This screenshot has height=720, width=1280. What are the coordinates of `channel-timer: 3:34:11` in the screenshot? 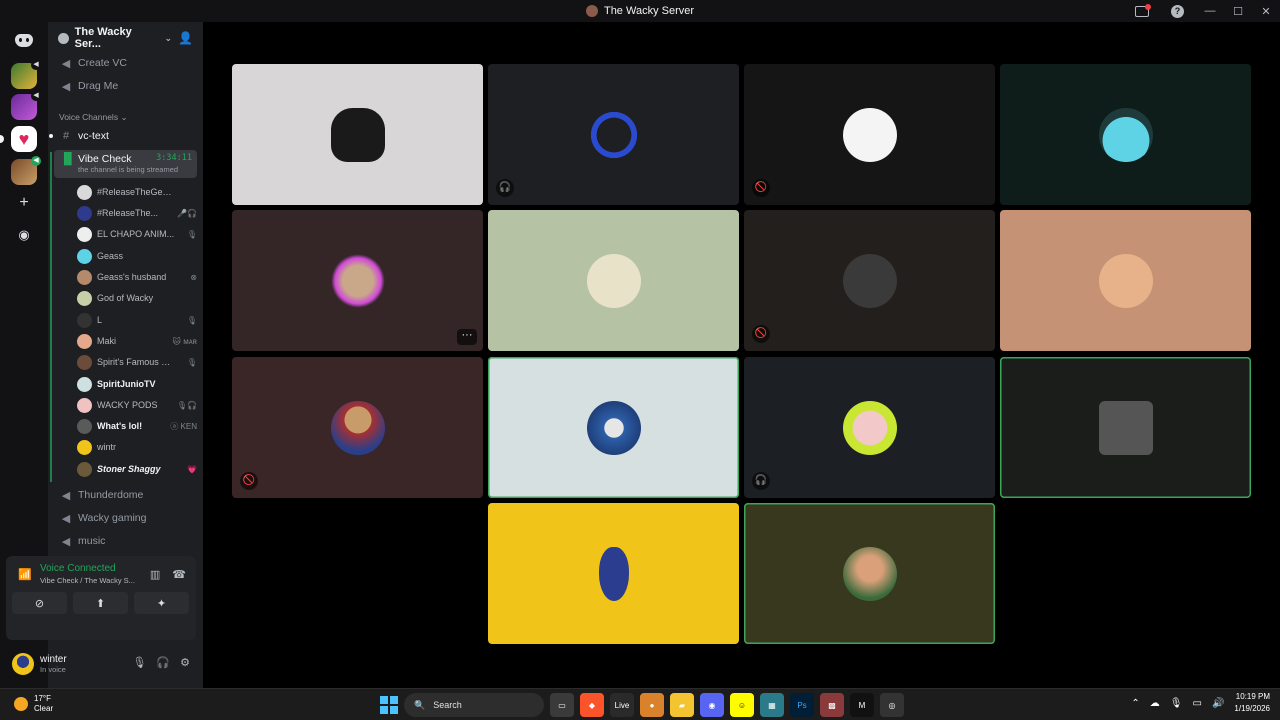 It's located at (174, 158).